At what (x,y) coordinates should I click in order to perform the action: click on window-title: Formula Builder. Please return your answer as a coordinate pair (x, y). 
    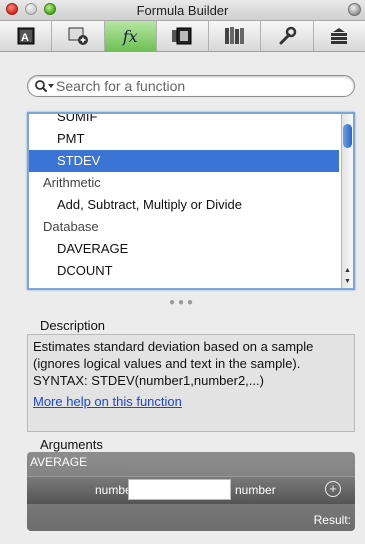
    Looking at the image, I should click on (182, 10).